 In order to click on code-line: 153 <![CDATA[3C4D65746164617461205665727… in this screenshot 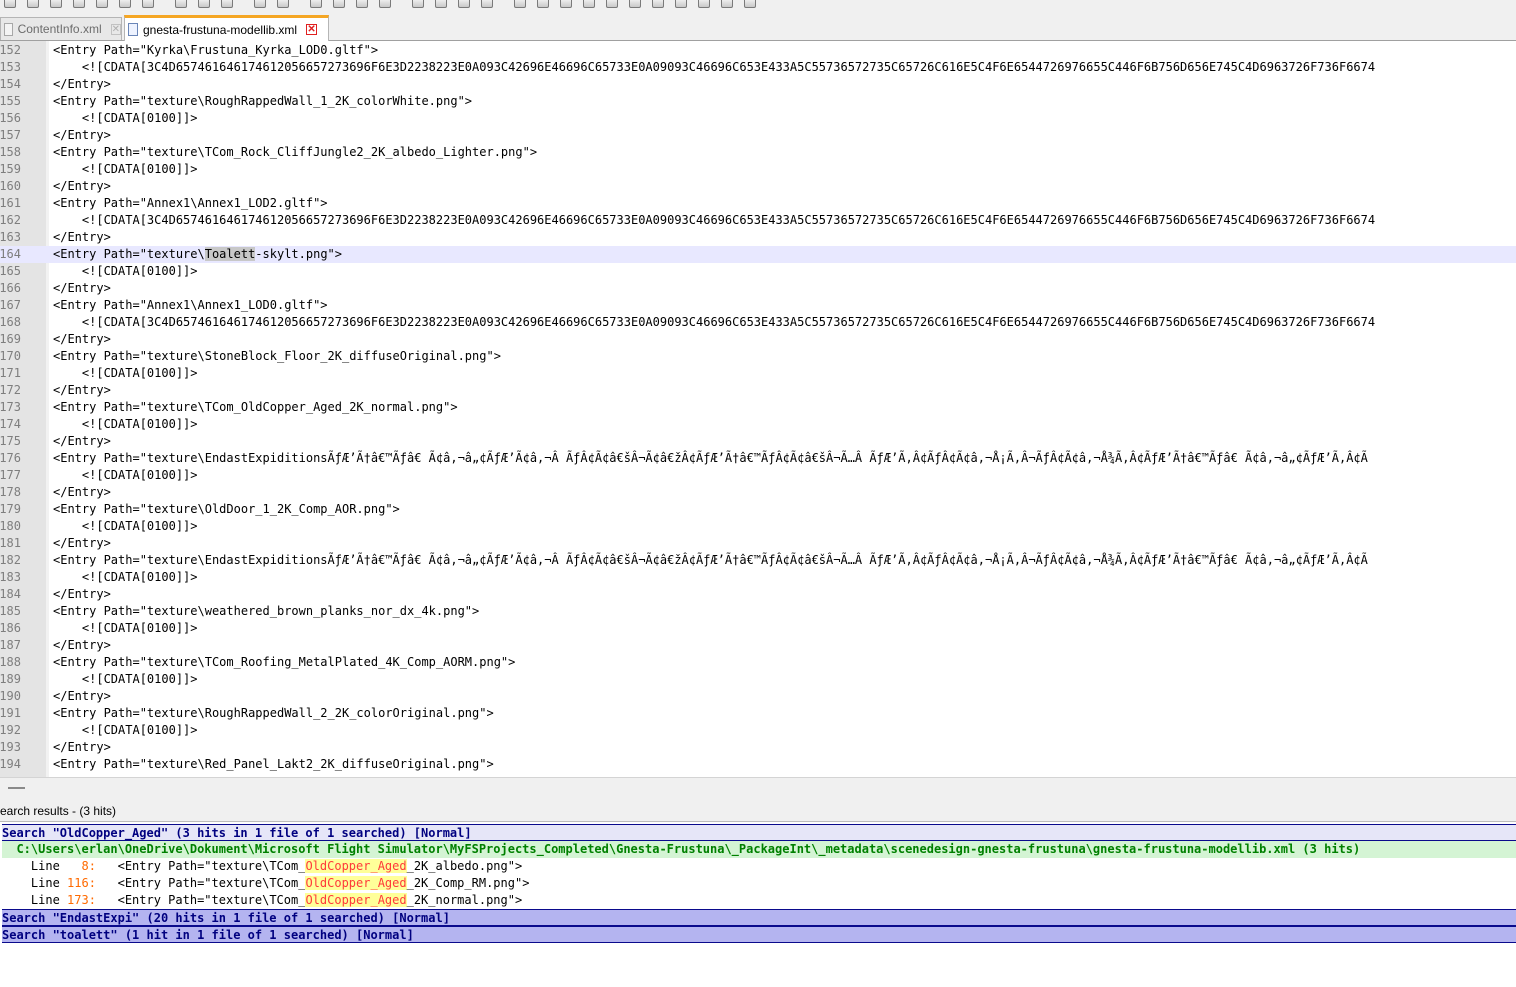, I will do `click(758, 67)`.